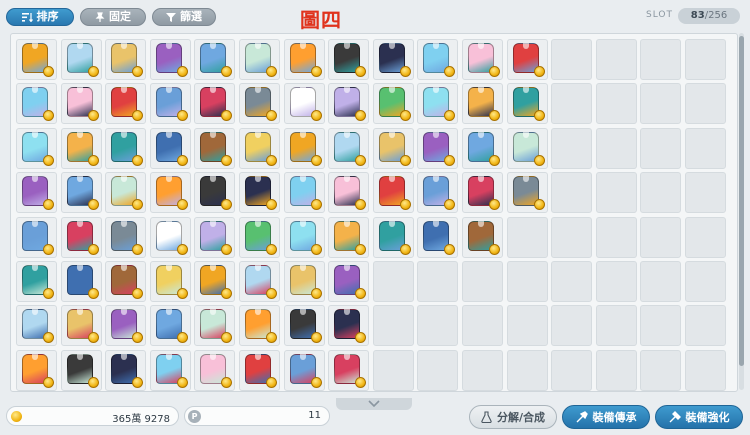  I want to click on pin-button: 固定, so click(113, 17).